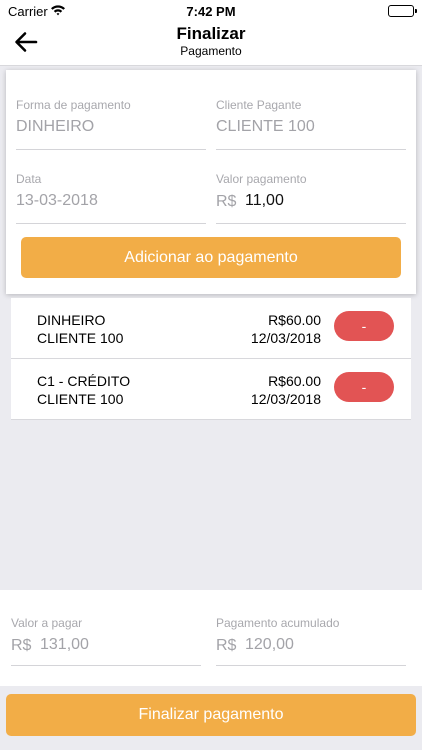  I want to click on finalize-payment-button: Finalizar pagamento, so click(211, 715).